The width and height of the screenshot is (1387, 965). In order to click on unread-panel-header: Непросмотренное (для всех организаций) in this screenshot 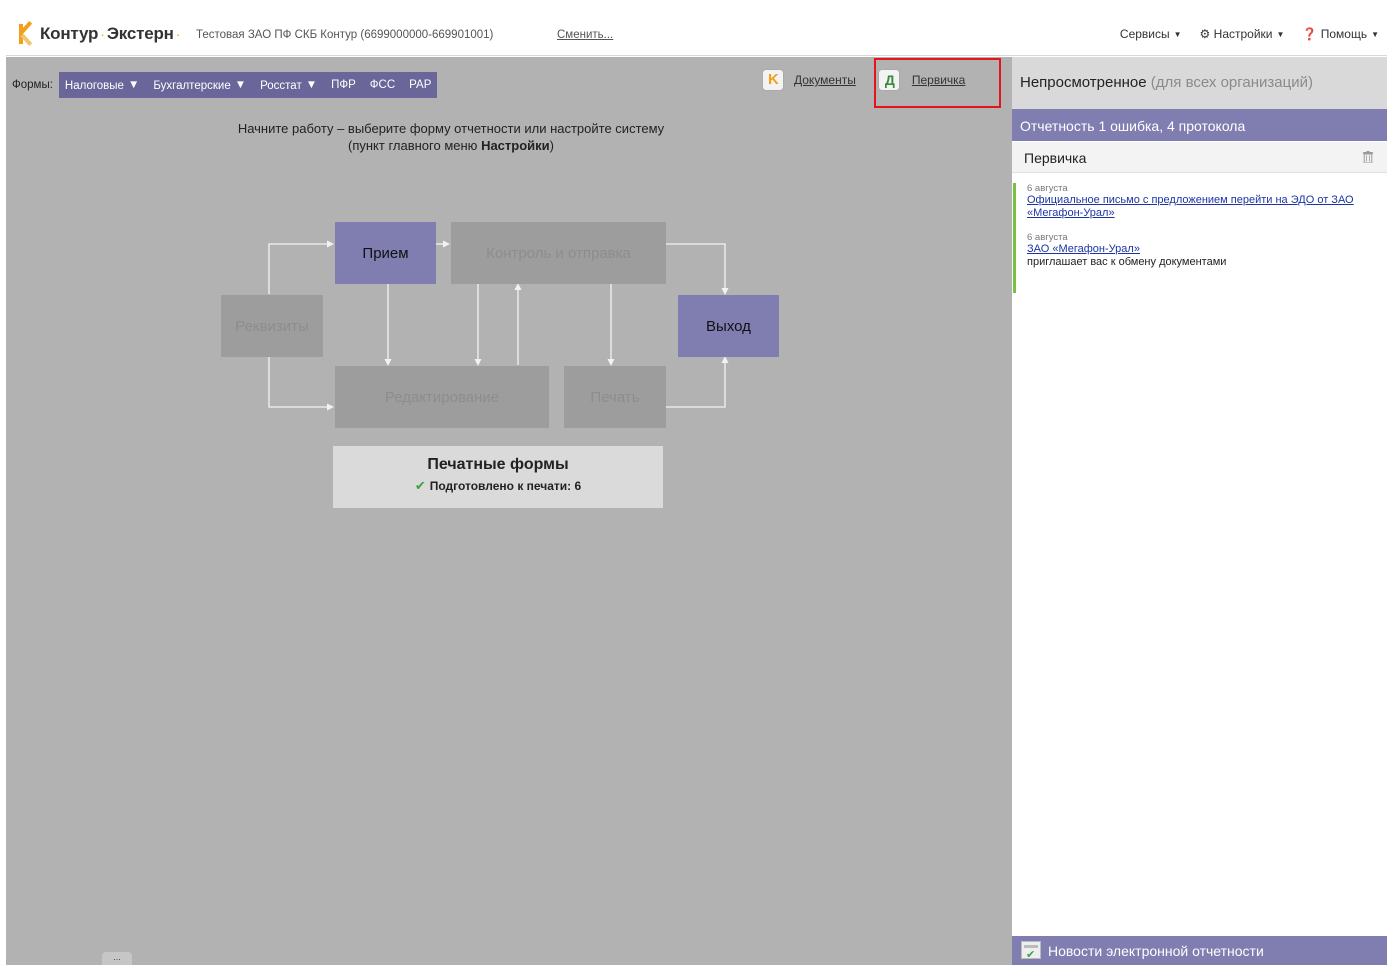, I will do `click(1199, 83)`.